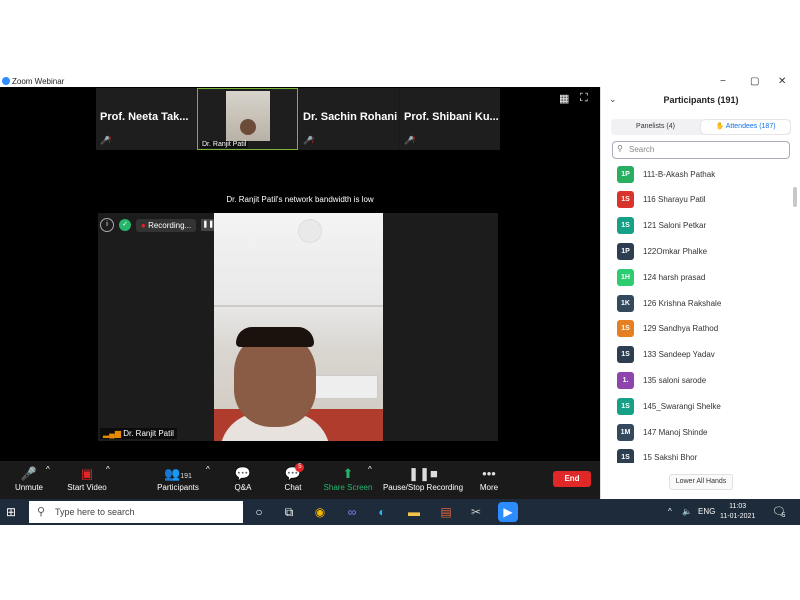 The width and height of the screenshot is (800, 600). Describe the element at coordinates (489, 473) in the screenshot. I see `more-icon: •••` at that location.